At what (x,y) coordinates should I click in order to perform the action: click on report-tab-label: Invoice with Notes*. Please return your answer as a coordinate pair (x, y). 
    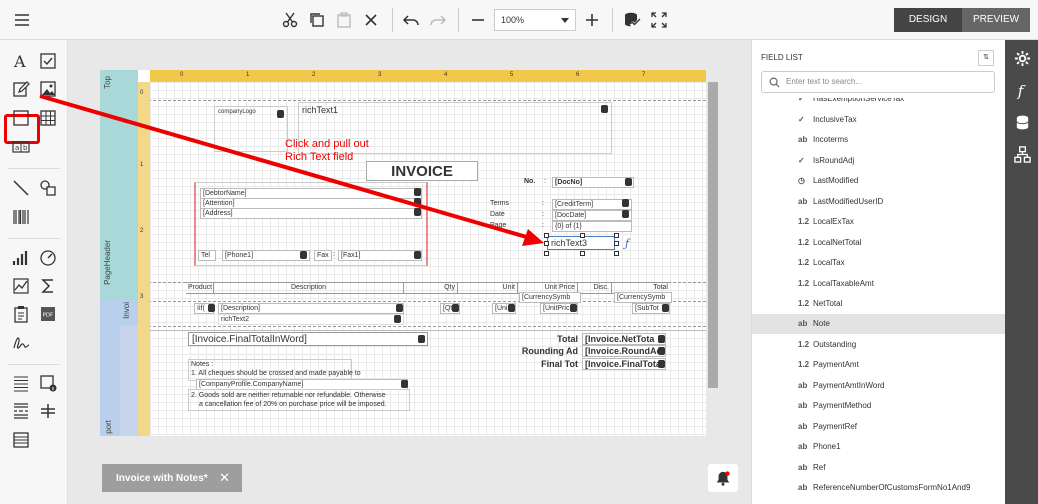
    Looking at the image, I should click on (162, 478).